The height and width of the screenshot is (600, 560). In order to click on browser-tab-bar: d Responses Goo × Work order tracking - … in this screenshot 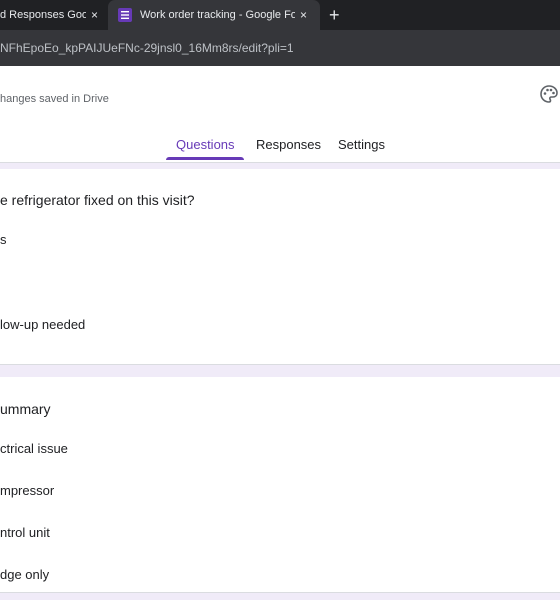, I will do `click(280, 15)`.